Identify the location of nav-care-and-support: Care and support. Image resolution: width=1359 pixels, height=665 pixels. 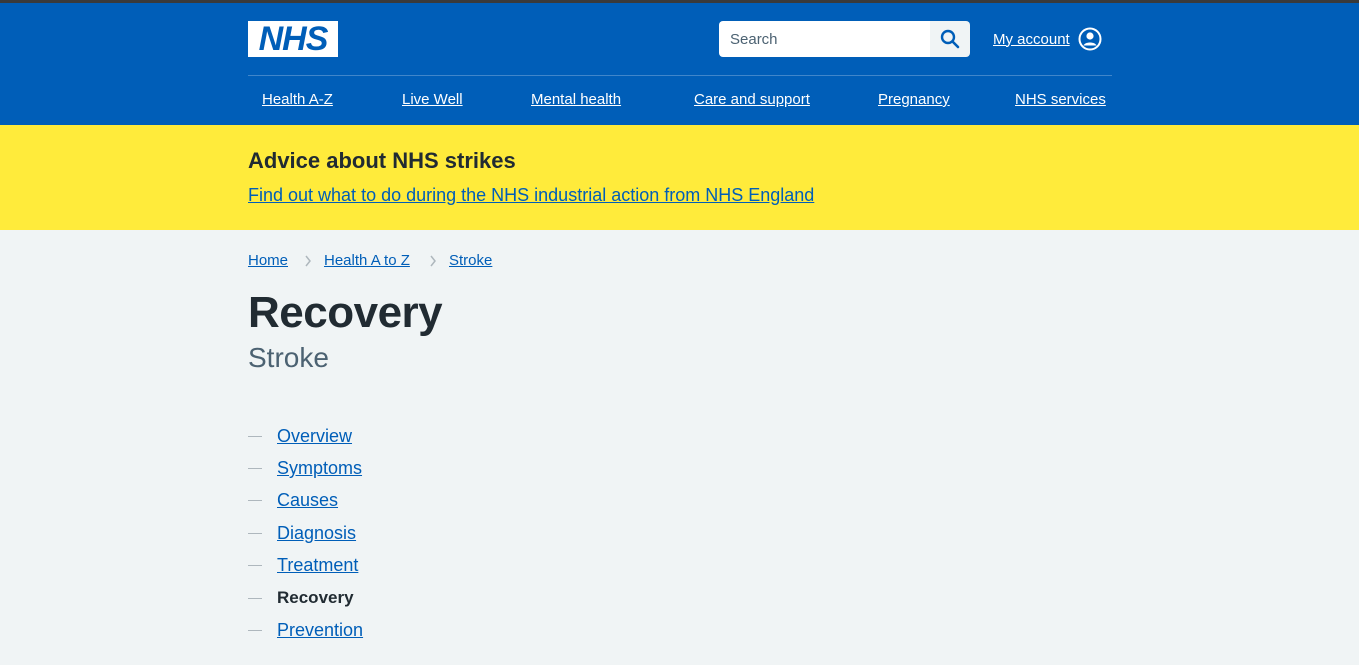
(752, 99).